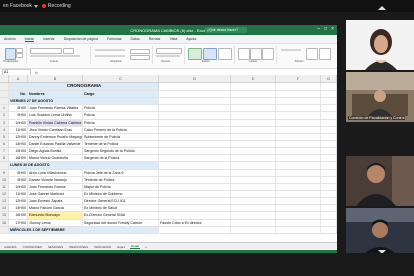  What do you see at coordinates (325, 54) in the screenshot?
I see `find-select-icon` at bounding box center [325, 54].